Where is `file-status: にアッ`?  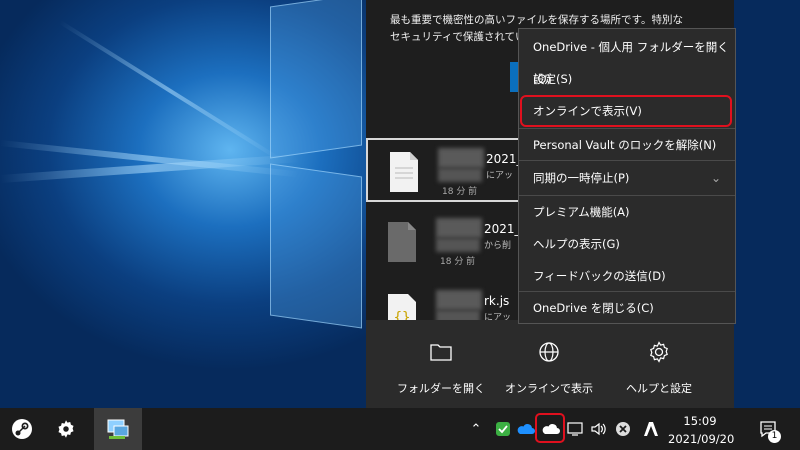
file-status: にアッ is located at coordinates (500, 176).